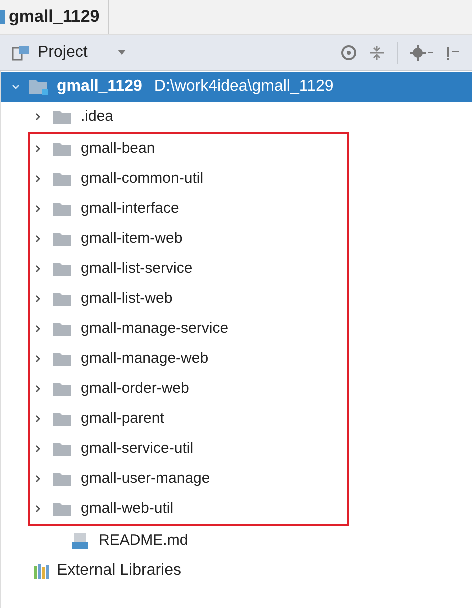 This screenshot has height=608, width=472. What do you see at coordinates (155, 328) in the screenshot?
I see `tree-item-label: gmall-manage-service` at bounding box center [155, 328].